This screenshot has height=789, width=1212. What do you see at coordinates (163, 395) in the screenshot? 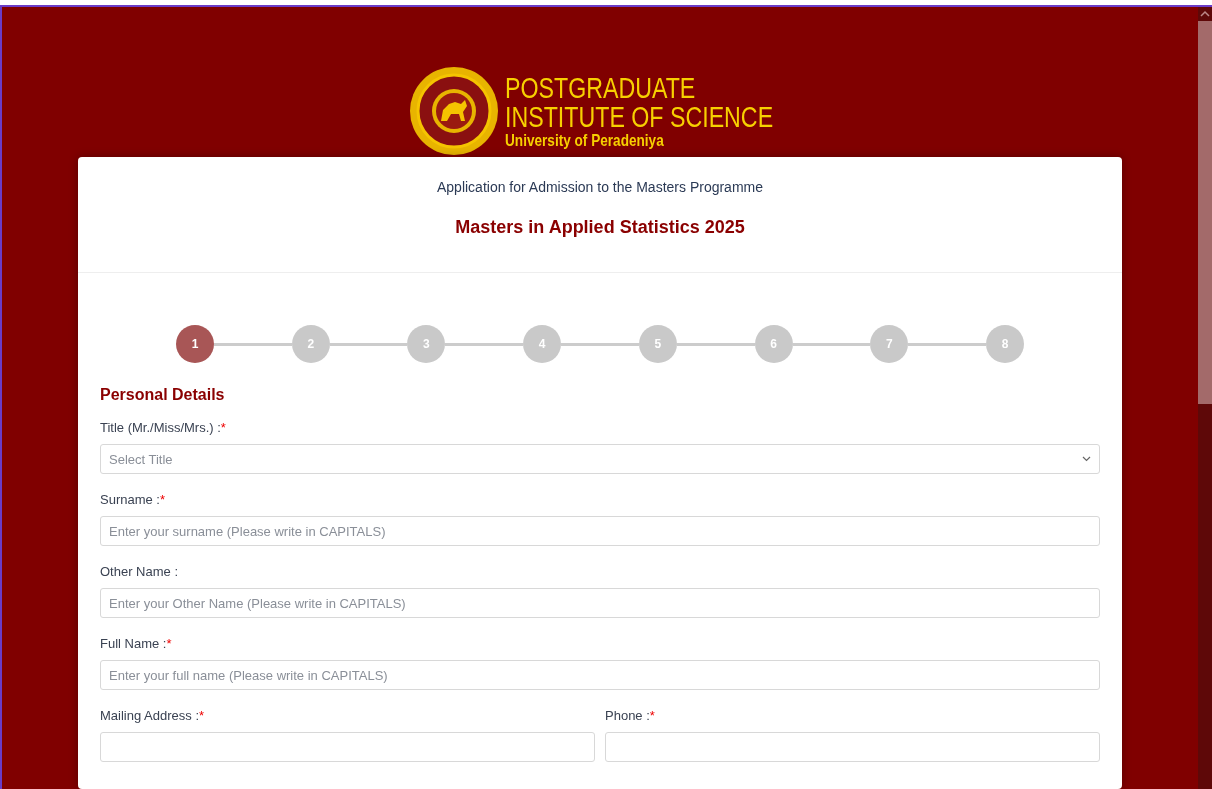
I see `section-title: Personal Details` at bounding box center [163, 395].